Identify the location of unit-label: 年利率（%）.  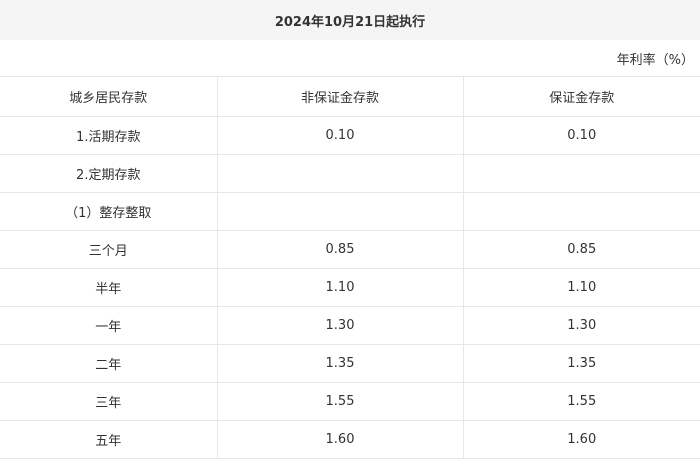
(655, 60).